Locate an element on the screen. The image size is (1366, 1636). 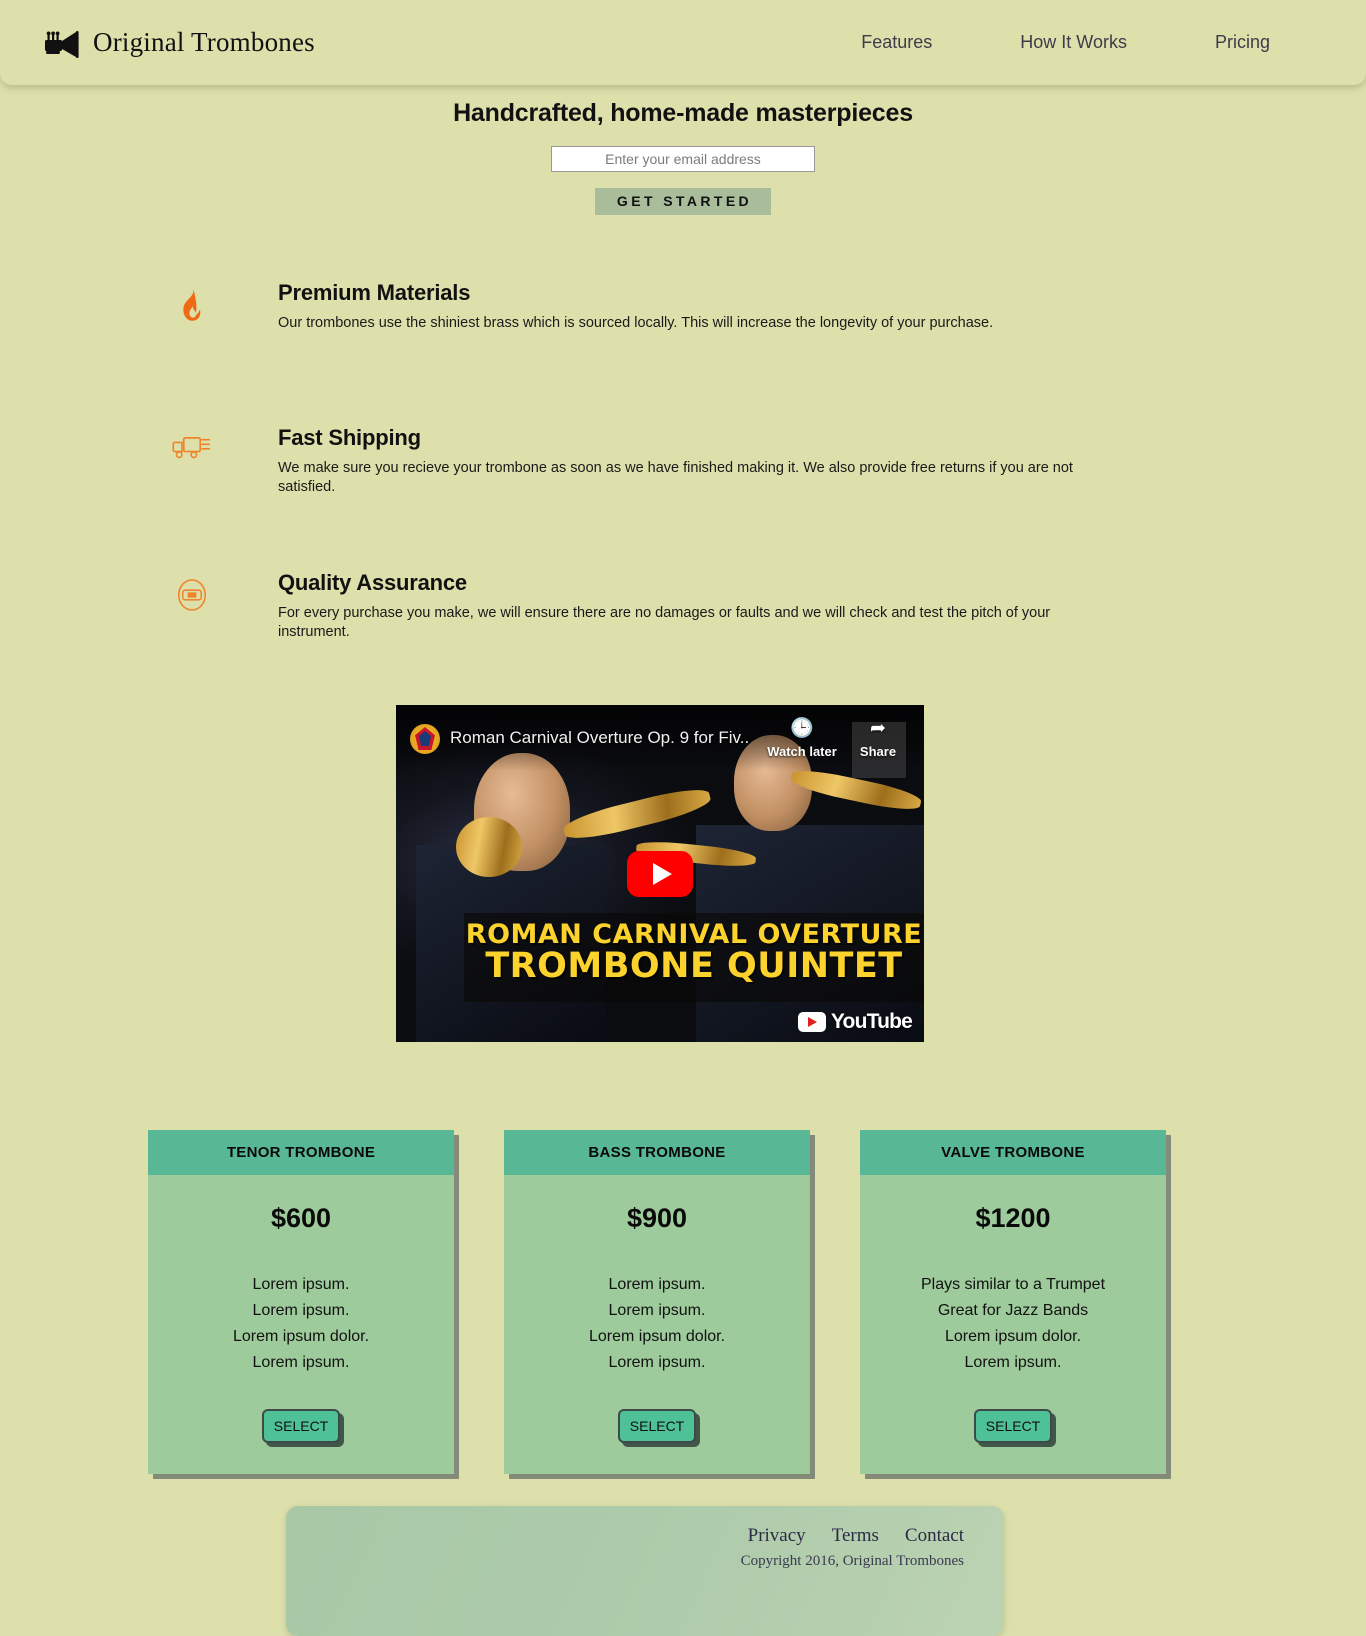
pricing-card-title: TENOR TROMBONE is located at coordinates (301, 1152).